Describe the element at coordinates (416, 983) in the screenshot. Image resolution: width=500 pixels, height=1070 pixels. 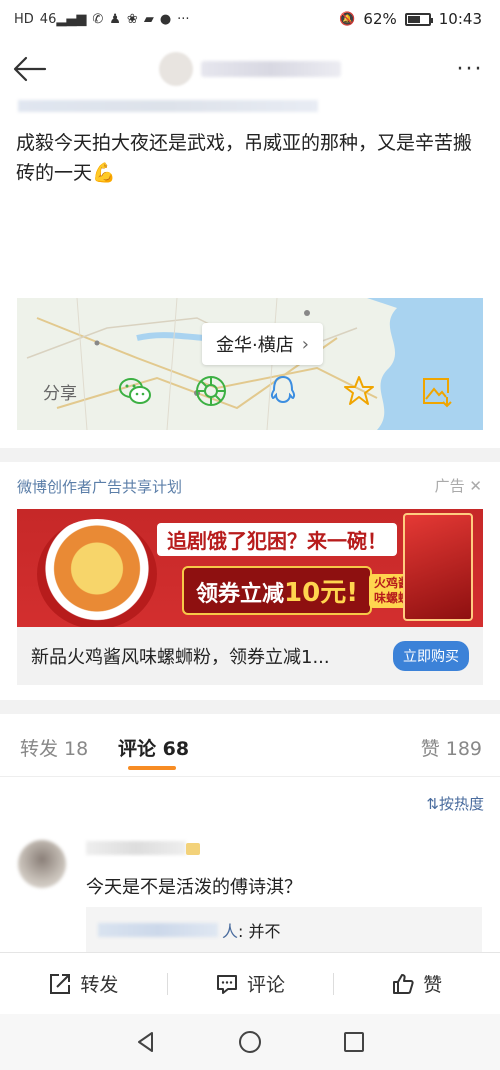
I see `like-button: 赞` at that location.